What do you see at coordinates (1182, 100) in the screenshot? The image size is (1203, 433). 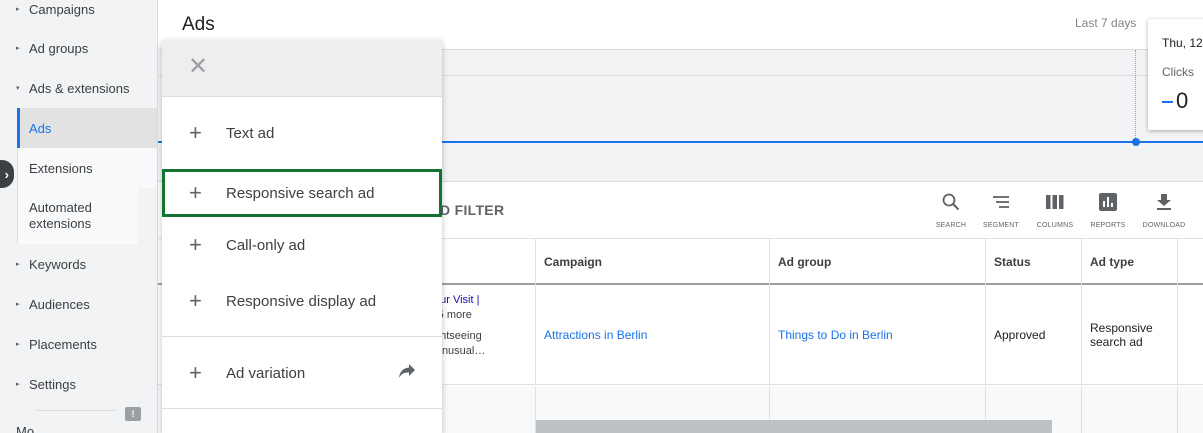 I see `tooltip-value: 0` at bounding box center [1182, 100].